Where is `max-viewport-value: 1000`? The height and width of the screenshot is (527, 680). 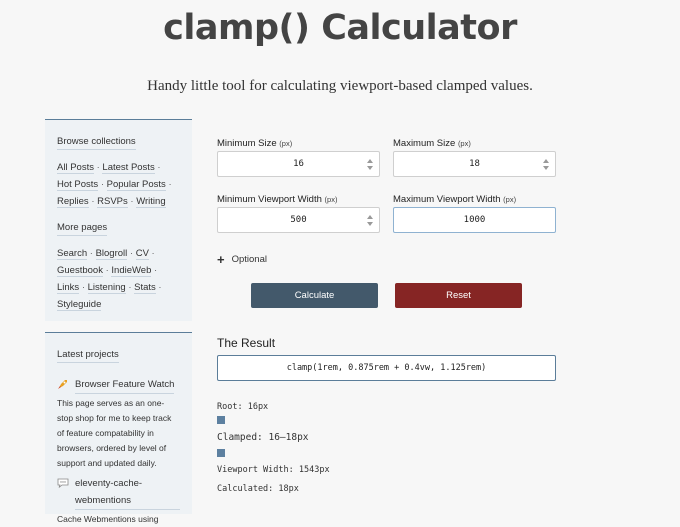 max-viewport-value: 1000 is located at coordinates (474, 220).